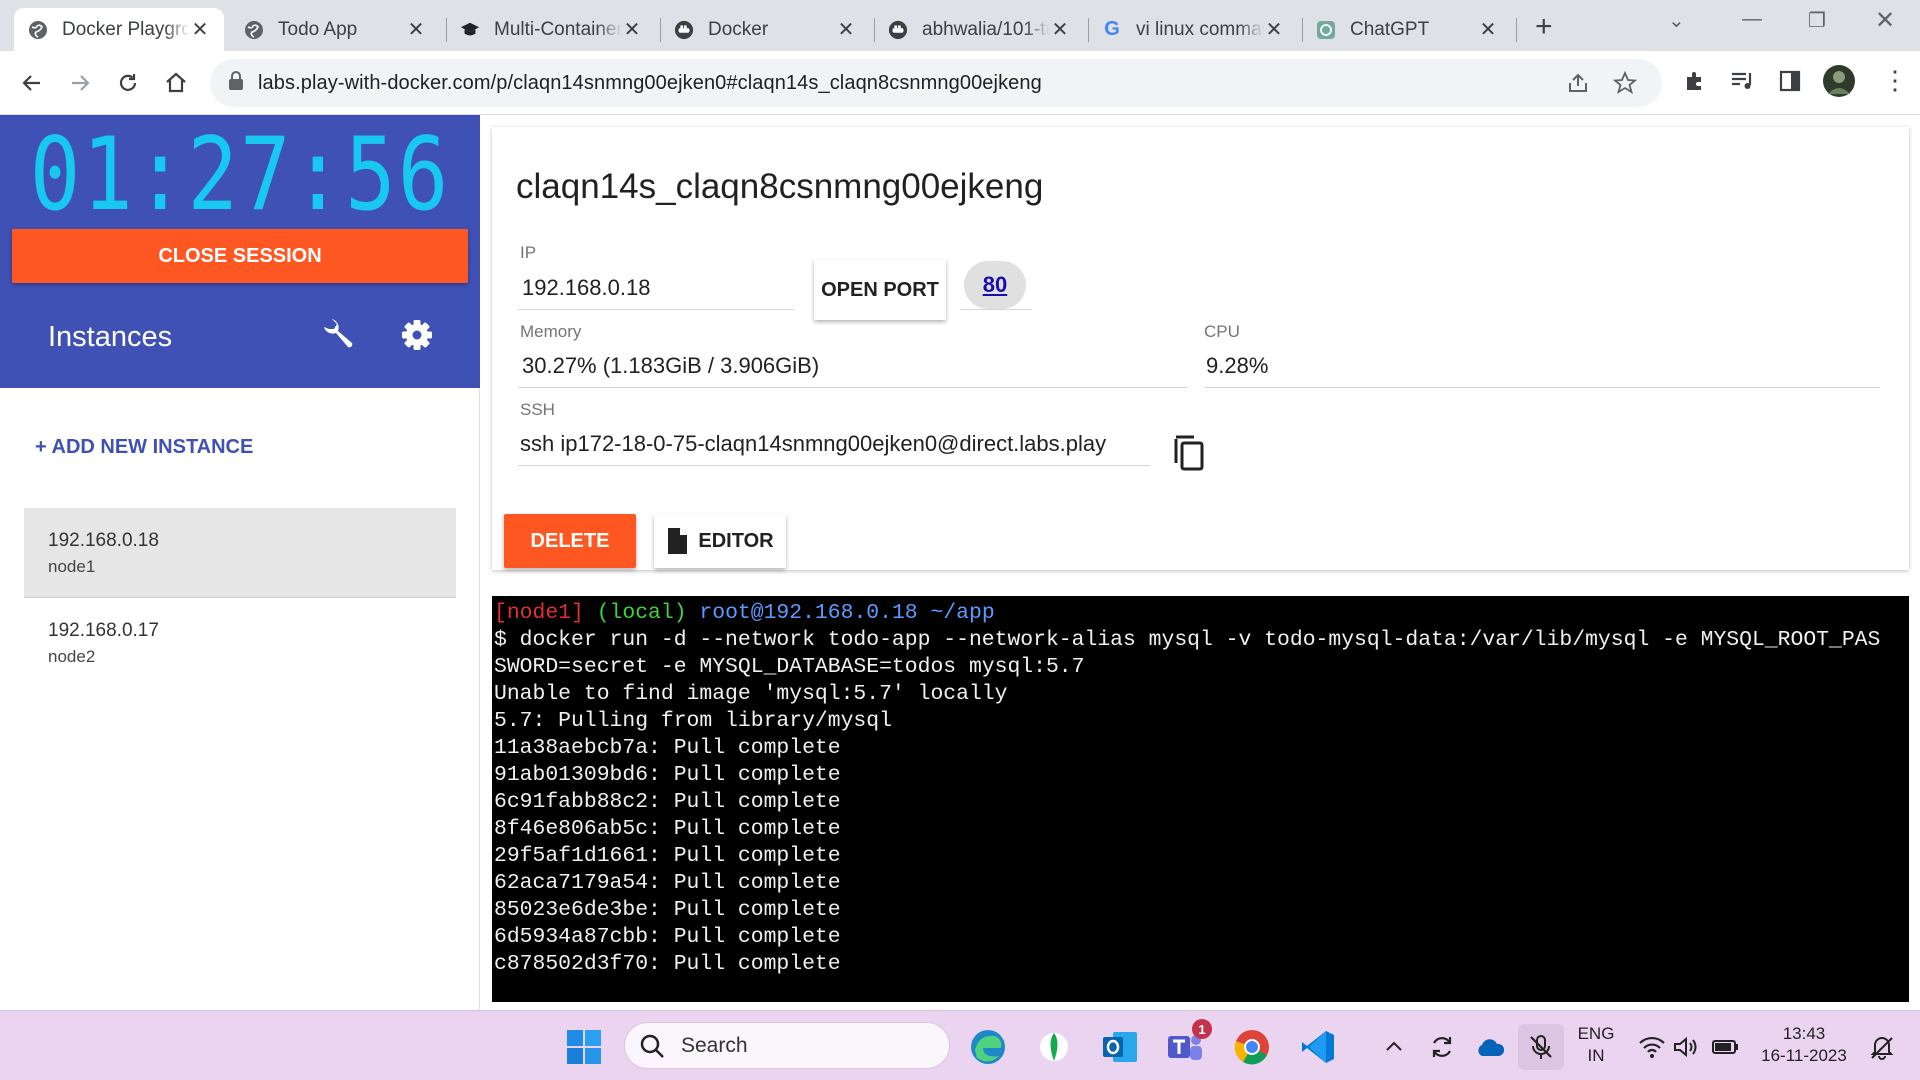 The image size is (1920, 1080). Describe the element at coordinates (1189, 1043) in the screenshot. I see `teams-icon: 1` at that location.